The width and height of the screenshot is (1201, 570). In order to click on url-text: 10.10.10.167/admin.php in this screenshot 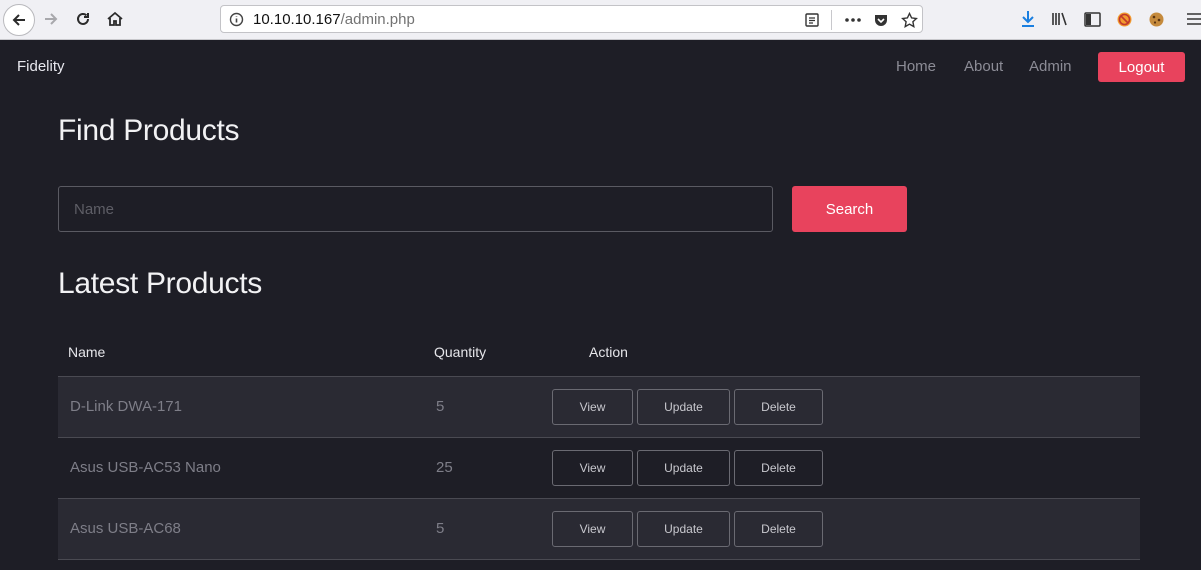, I will do `click(334, 19)`.